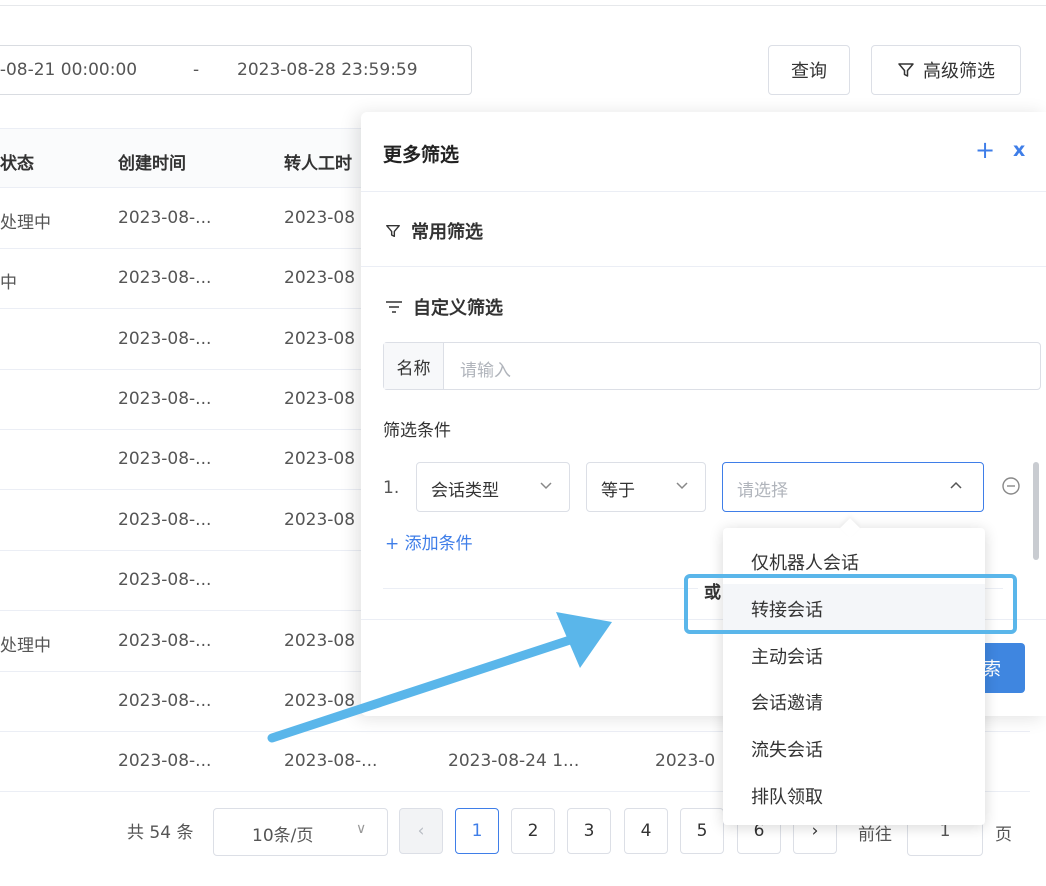 This screenshot has width=1046, height=886. I want to click on chevron-up-icon, so click(956, 487).